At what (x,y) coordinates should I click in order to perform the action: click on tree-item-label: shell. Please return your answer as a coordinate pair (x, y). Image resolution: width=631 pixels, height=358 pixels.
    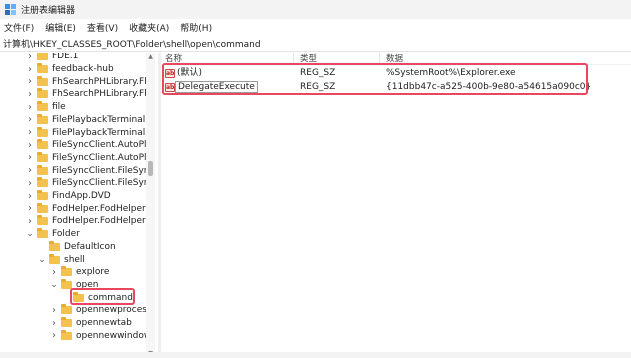
    Looking at the image, I should click on (74, 259).